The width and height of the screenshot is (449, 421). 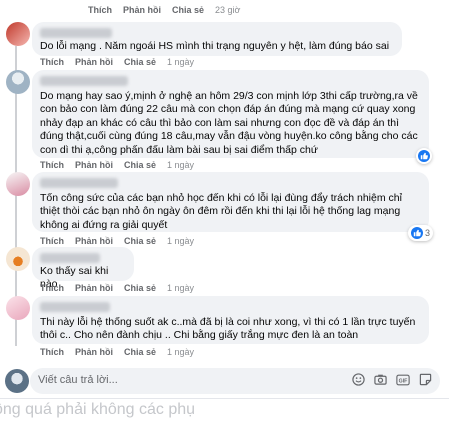 What do you see at coordinates (227, 10) in the screenshot?
I see `timestamp: 23 giờ` at bounding box center [227, 10].